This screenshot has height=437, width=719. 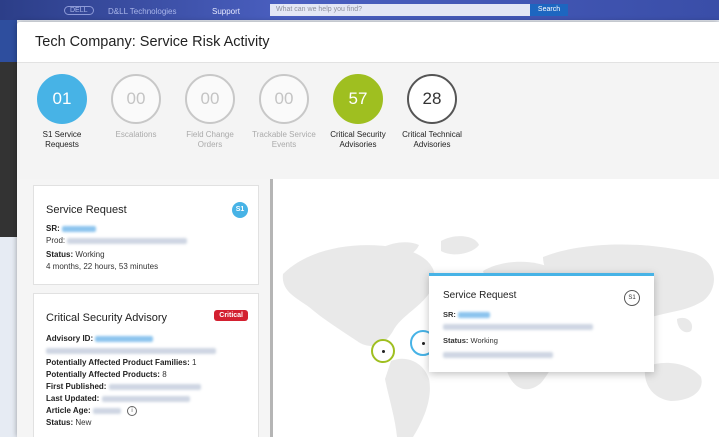 I want to click on article-age-label: Article Age:, so click(x=68, y=411).